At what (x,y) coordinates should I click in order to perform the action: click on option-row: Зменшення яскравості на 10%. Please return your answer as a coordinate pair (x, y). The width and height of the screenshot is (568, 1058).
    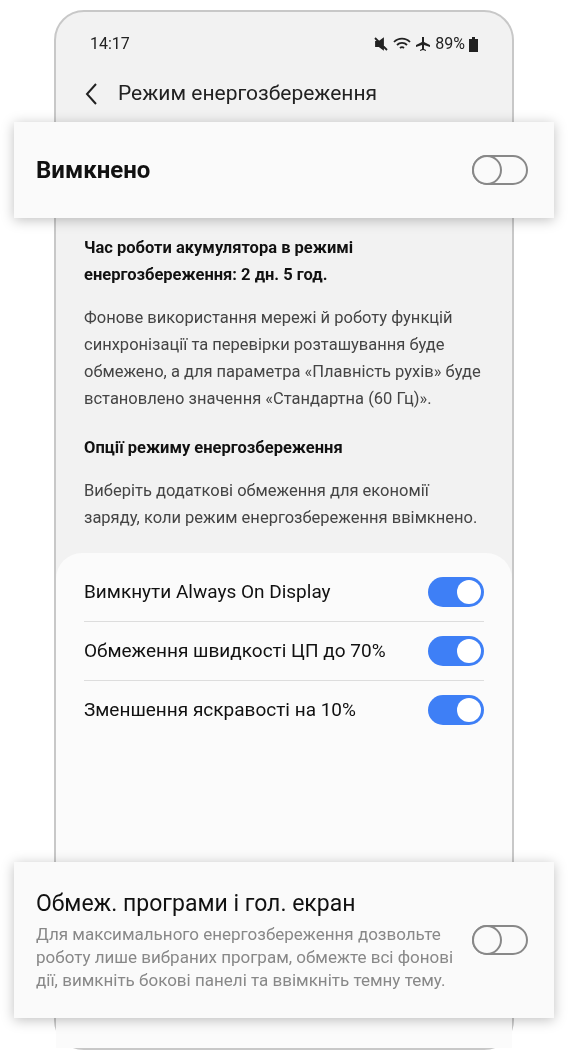
    Looking at the image, I should click on (284, 710).